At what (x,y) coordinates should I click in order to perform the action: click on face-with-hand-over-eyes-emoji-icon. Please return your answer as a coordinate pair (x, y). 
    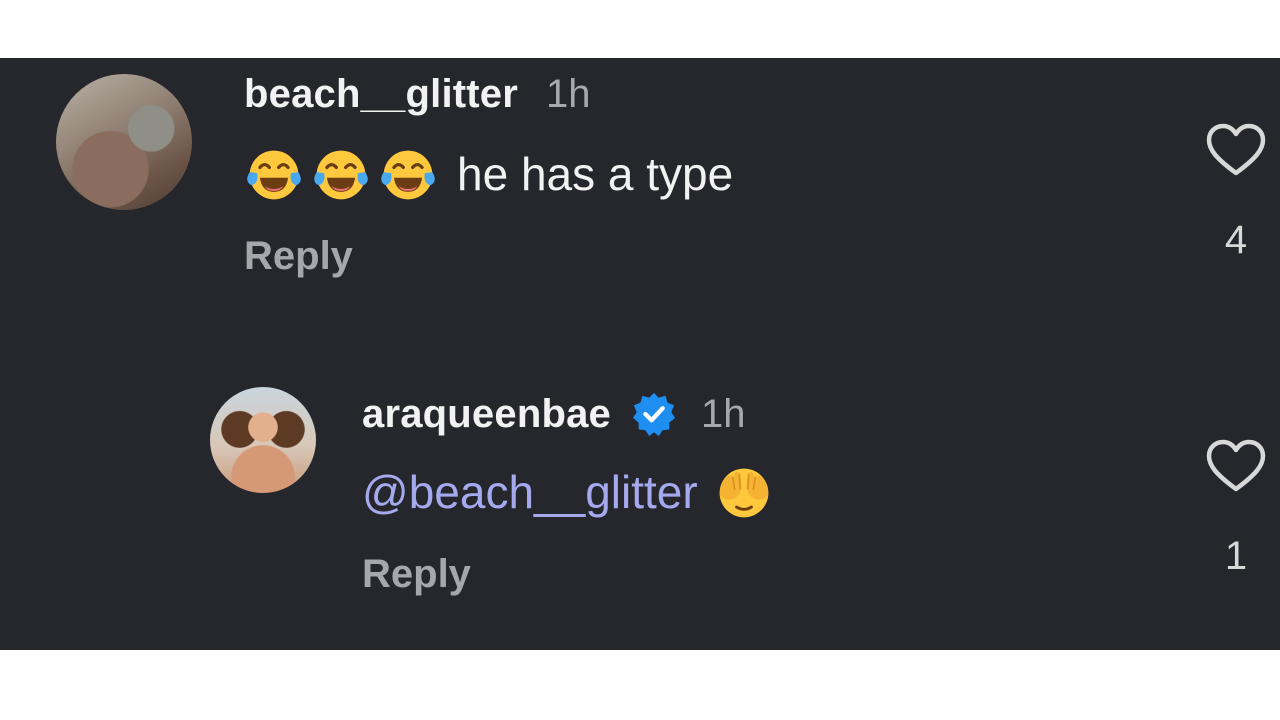
    Looking at the image, I should click on (744, 493).